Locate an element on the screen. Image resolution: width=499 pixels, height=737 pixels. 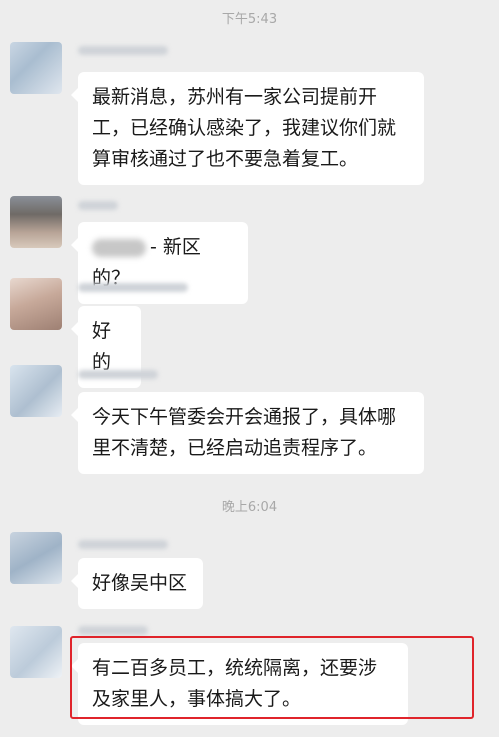
timestamp: 晚上6:04 is located at coordinates (249, 507).